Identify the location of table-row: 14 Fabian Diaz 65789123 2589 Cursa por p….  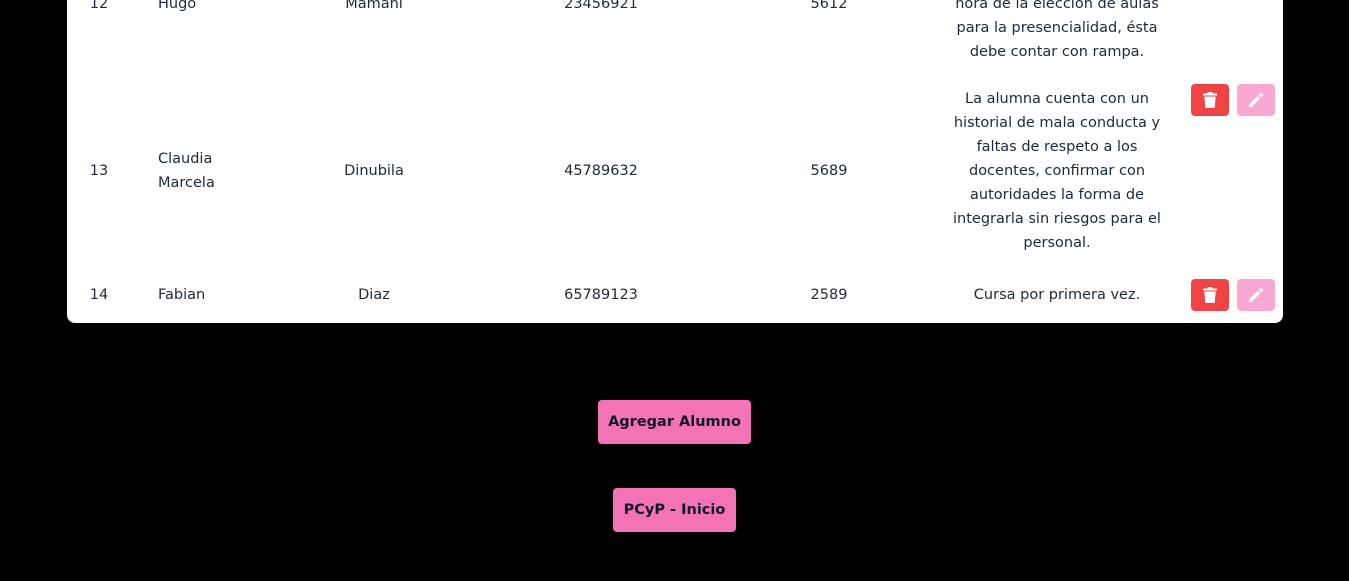
(675, 299).